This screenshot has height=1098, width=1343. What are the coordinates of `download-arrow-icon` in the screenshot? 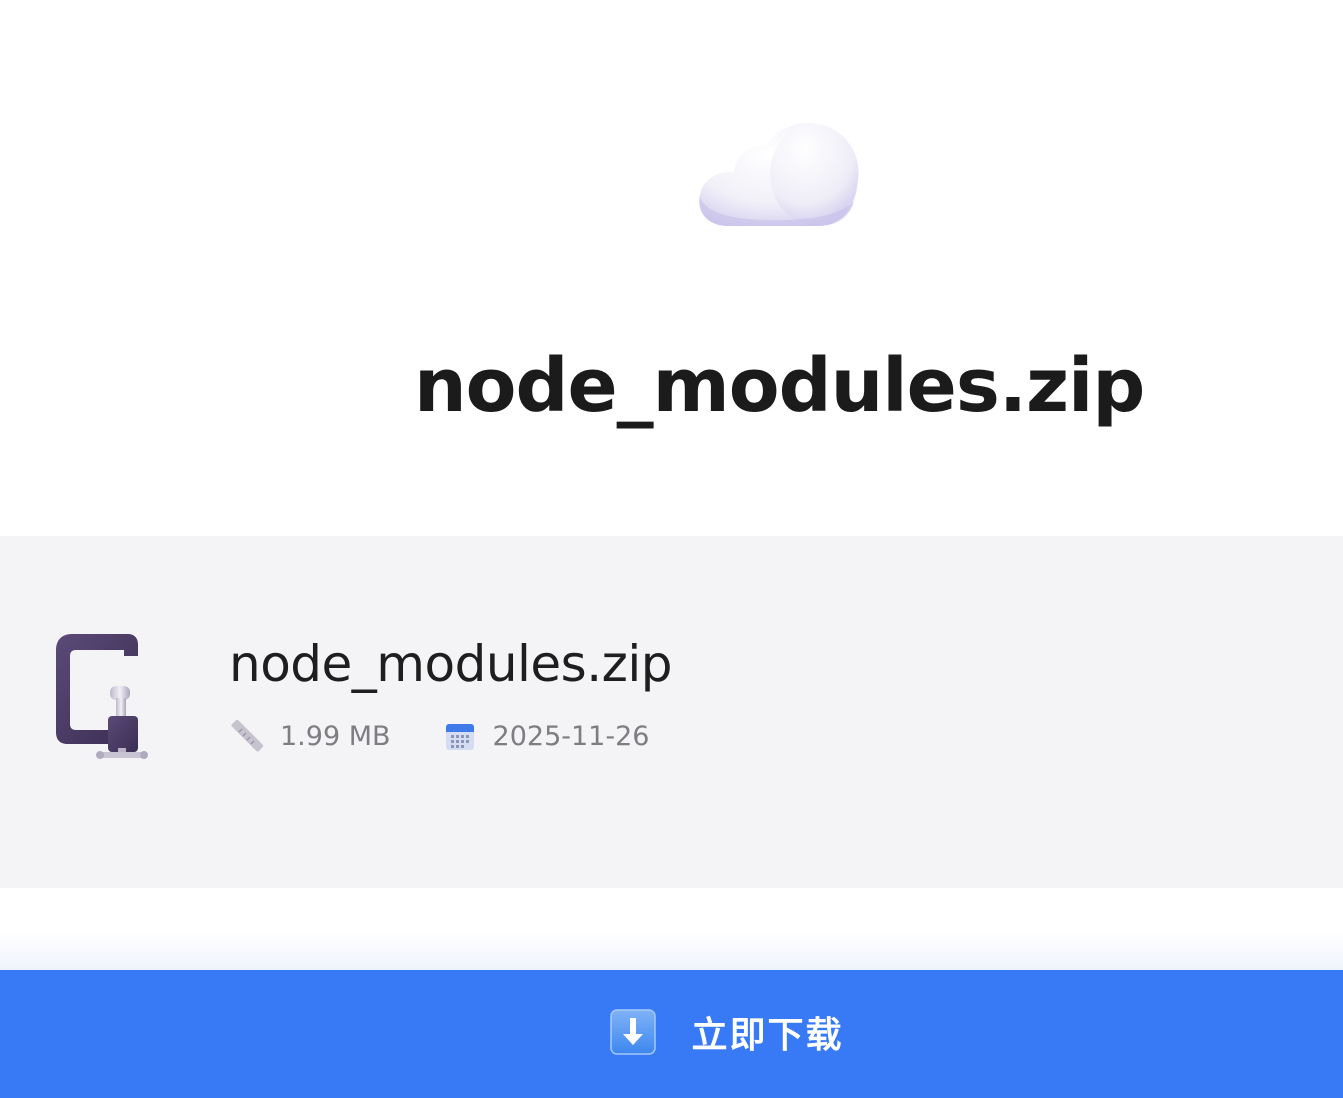 It's located at (633, 1032).